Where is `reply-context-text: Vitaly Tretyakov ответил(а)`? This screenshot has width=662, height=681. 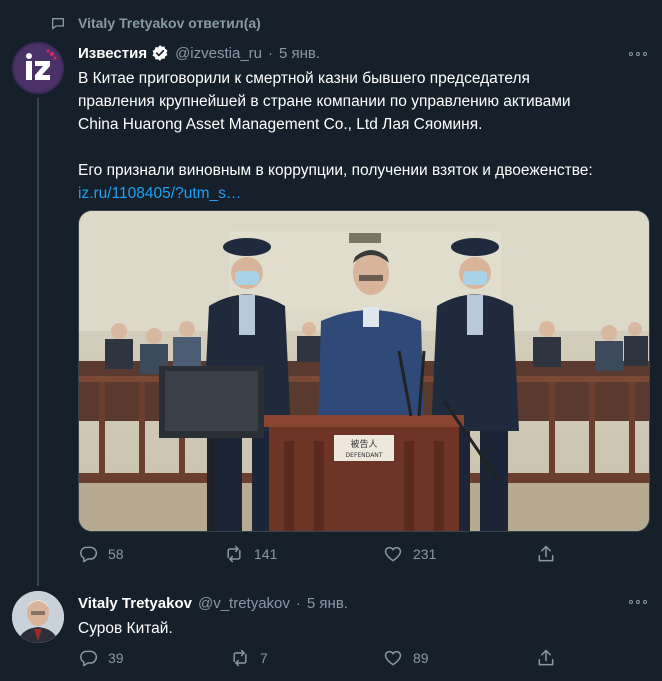
reply-context-text: Vitaly Tretyakov ответил(а) is located at coordinates (169, 23).